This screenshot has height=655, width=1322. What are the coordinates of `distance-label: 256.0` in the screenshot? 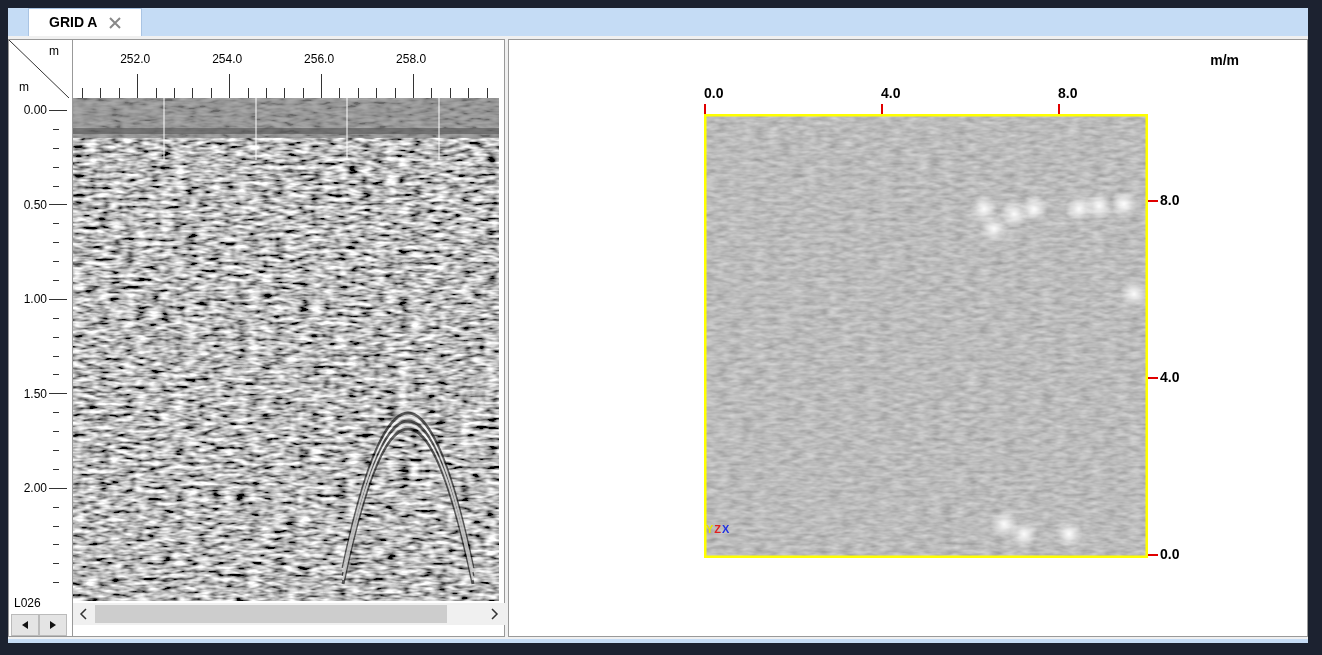 It's located at (319, 59).